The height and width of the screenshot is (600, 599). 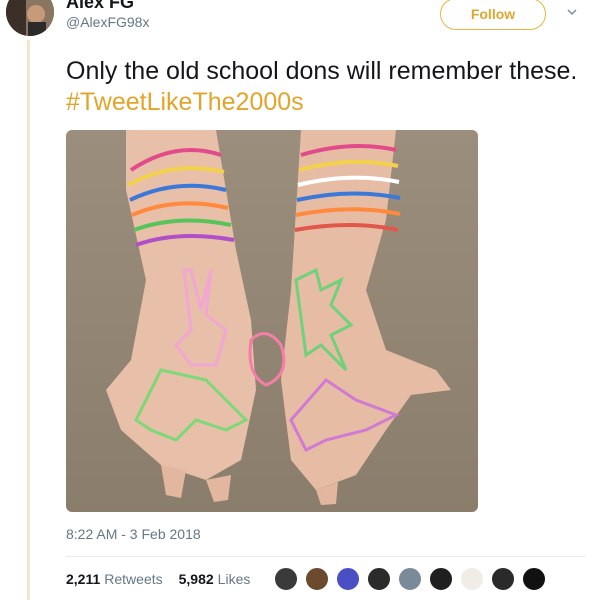 I want to click on stats-gap, so click(x=171, y=579).